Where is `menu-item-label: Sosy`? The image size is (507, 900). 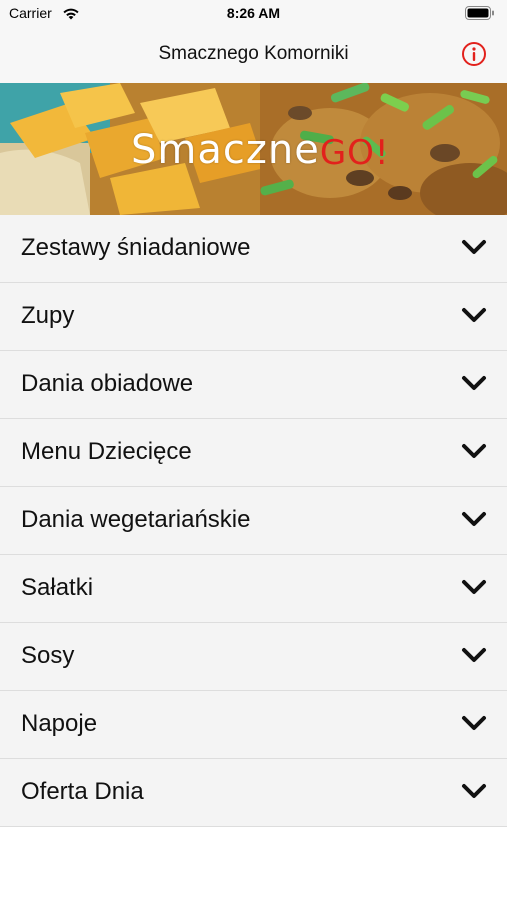 menu-item-label: Sosy is located at coordinates (48, 655).